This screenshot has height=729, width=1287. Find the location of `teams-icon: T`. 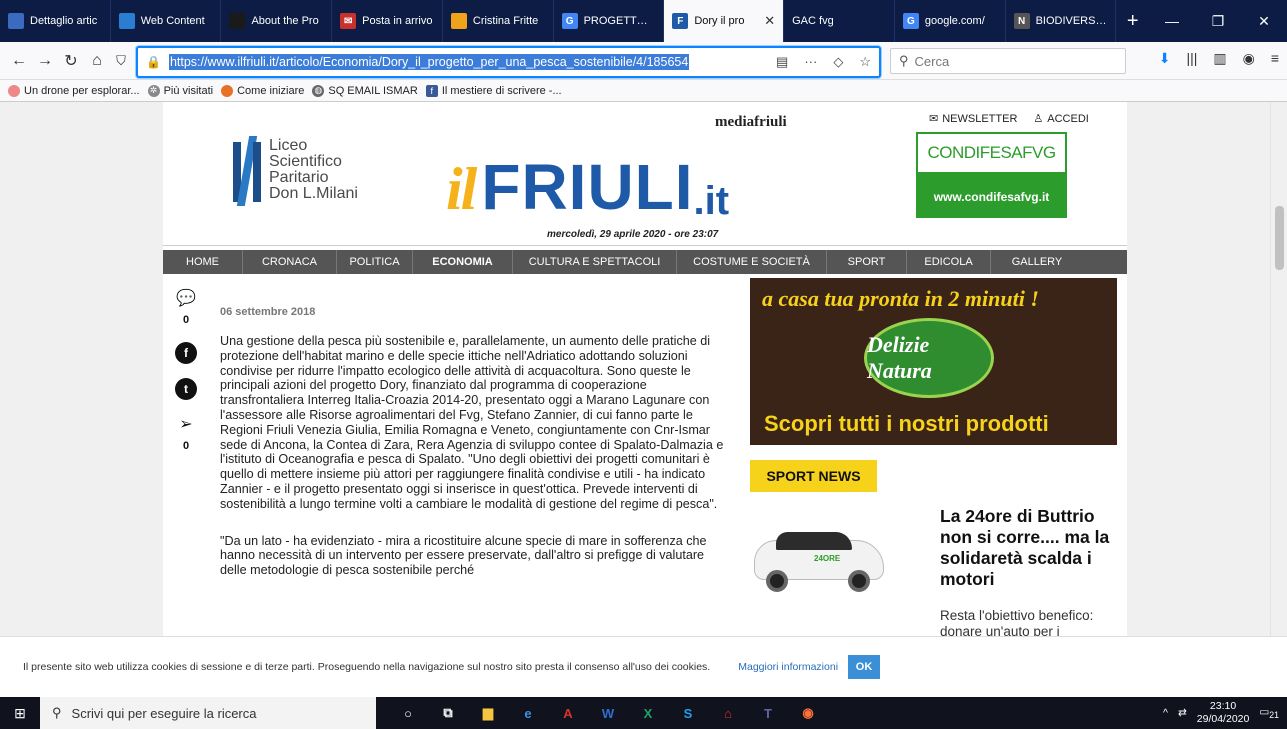

teams-icon: T is located at coordinates (768, 713).